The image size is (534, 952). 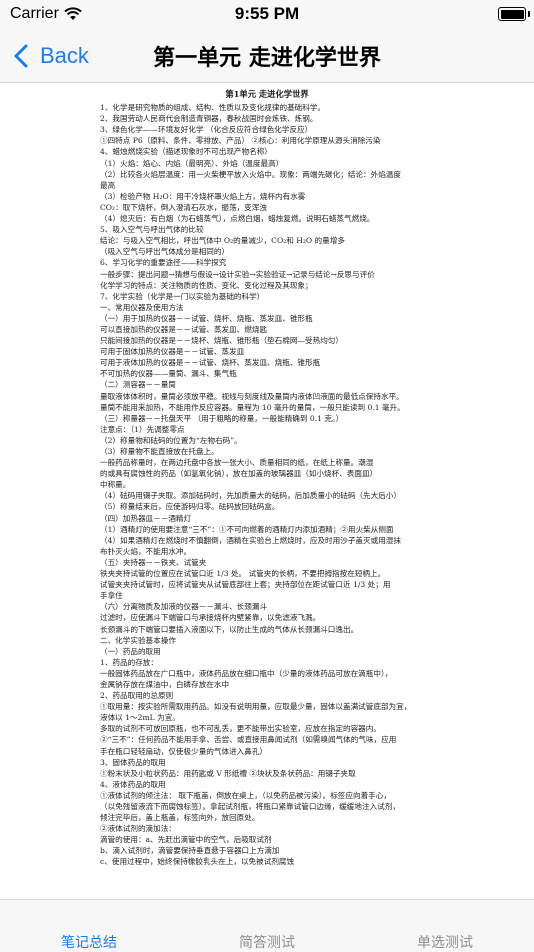 What do you see at coordinates (153, 562) in the screenshot?
I see `document-line: （五）夹持器－－铁夹、试管夹` at bounding box center [153, 562].